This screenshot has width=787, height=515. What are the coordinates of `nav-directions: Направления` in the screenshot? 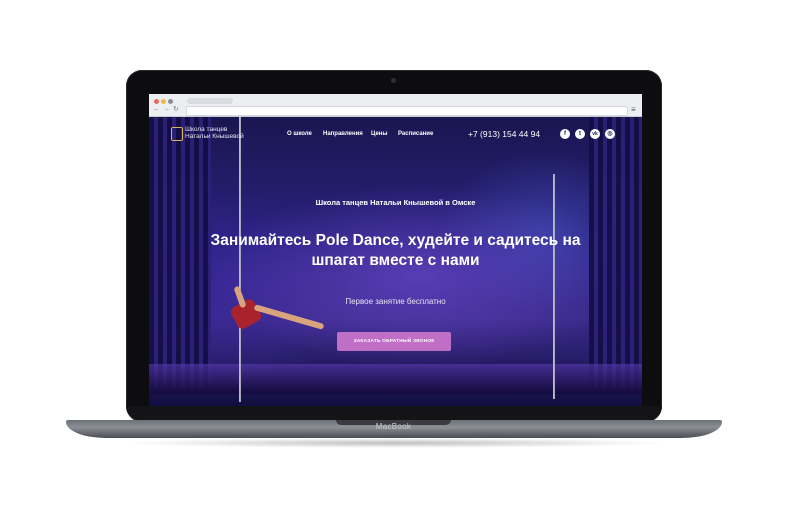 It's located at (343, 134).